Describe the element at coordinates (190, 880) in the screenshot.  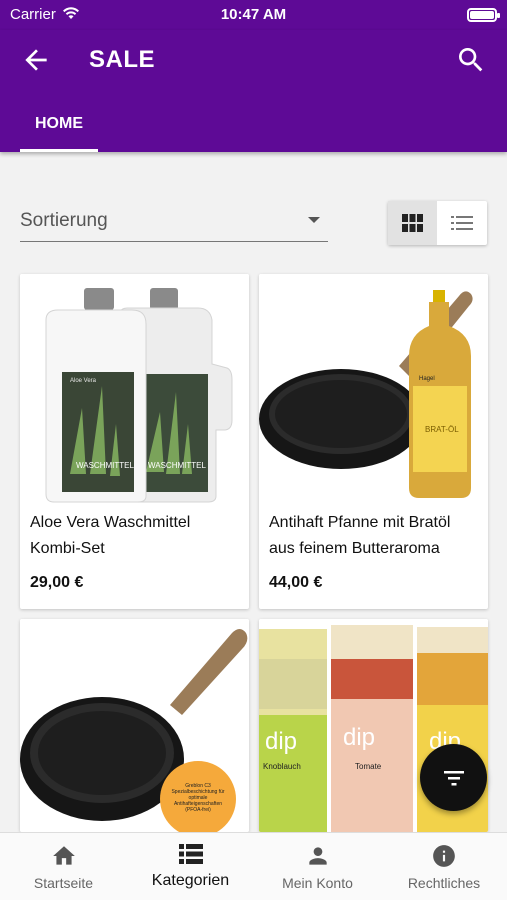
I see `nav-label: Kategorien` at that location.